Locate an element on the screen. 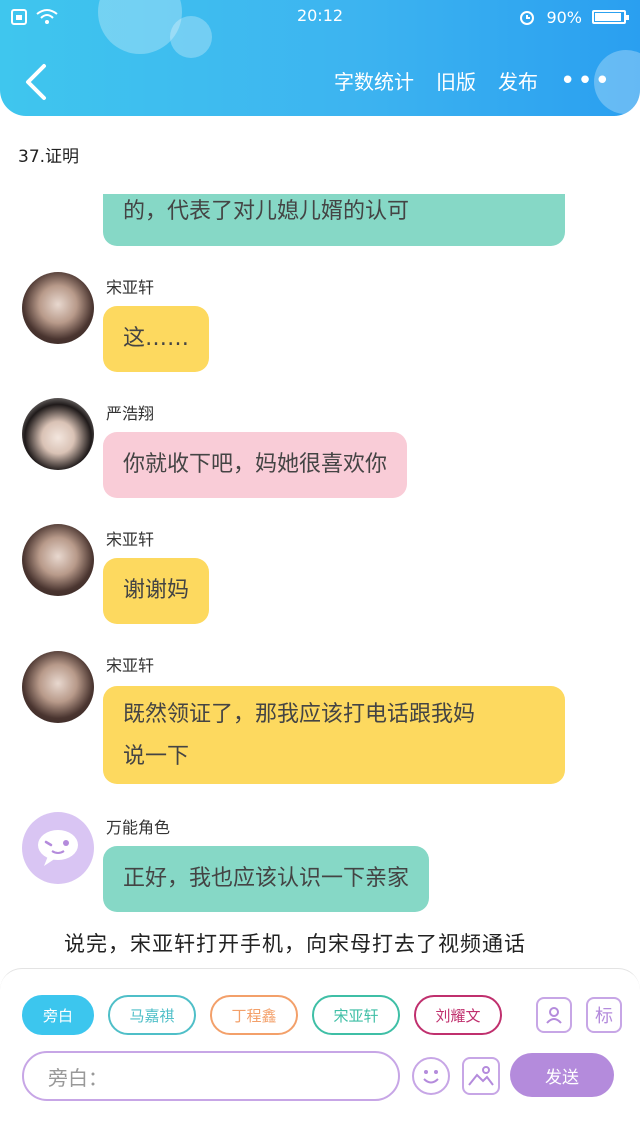 This screenshot has height=1138, width=640. message-bubble: 谢谢妈 is located at coordinates (156, 591).